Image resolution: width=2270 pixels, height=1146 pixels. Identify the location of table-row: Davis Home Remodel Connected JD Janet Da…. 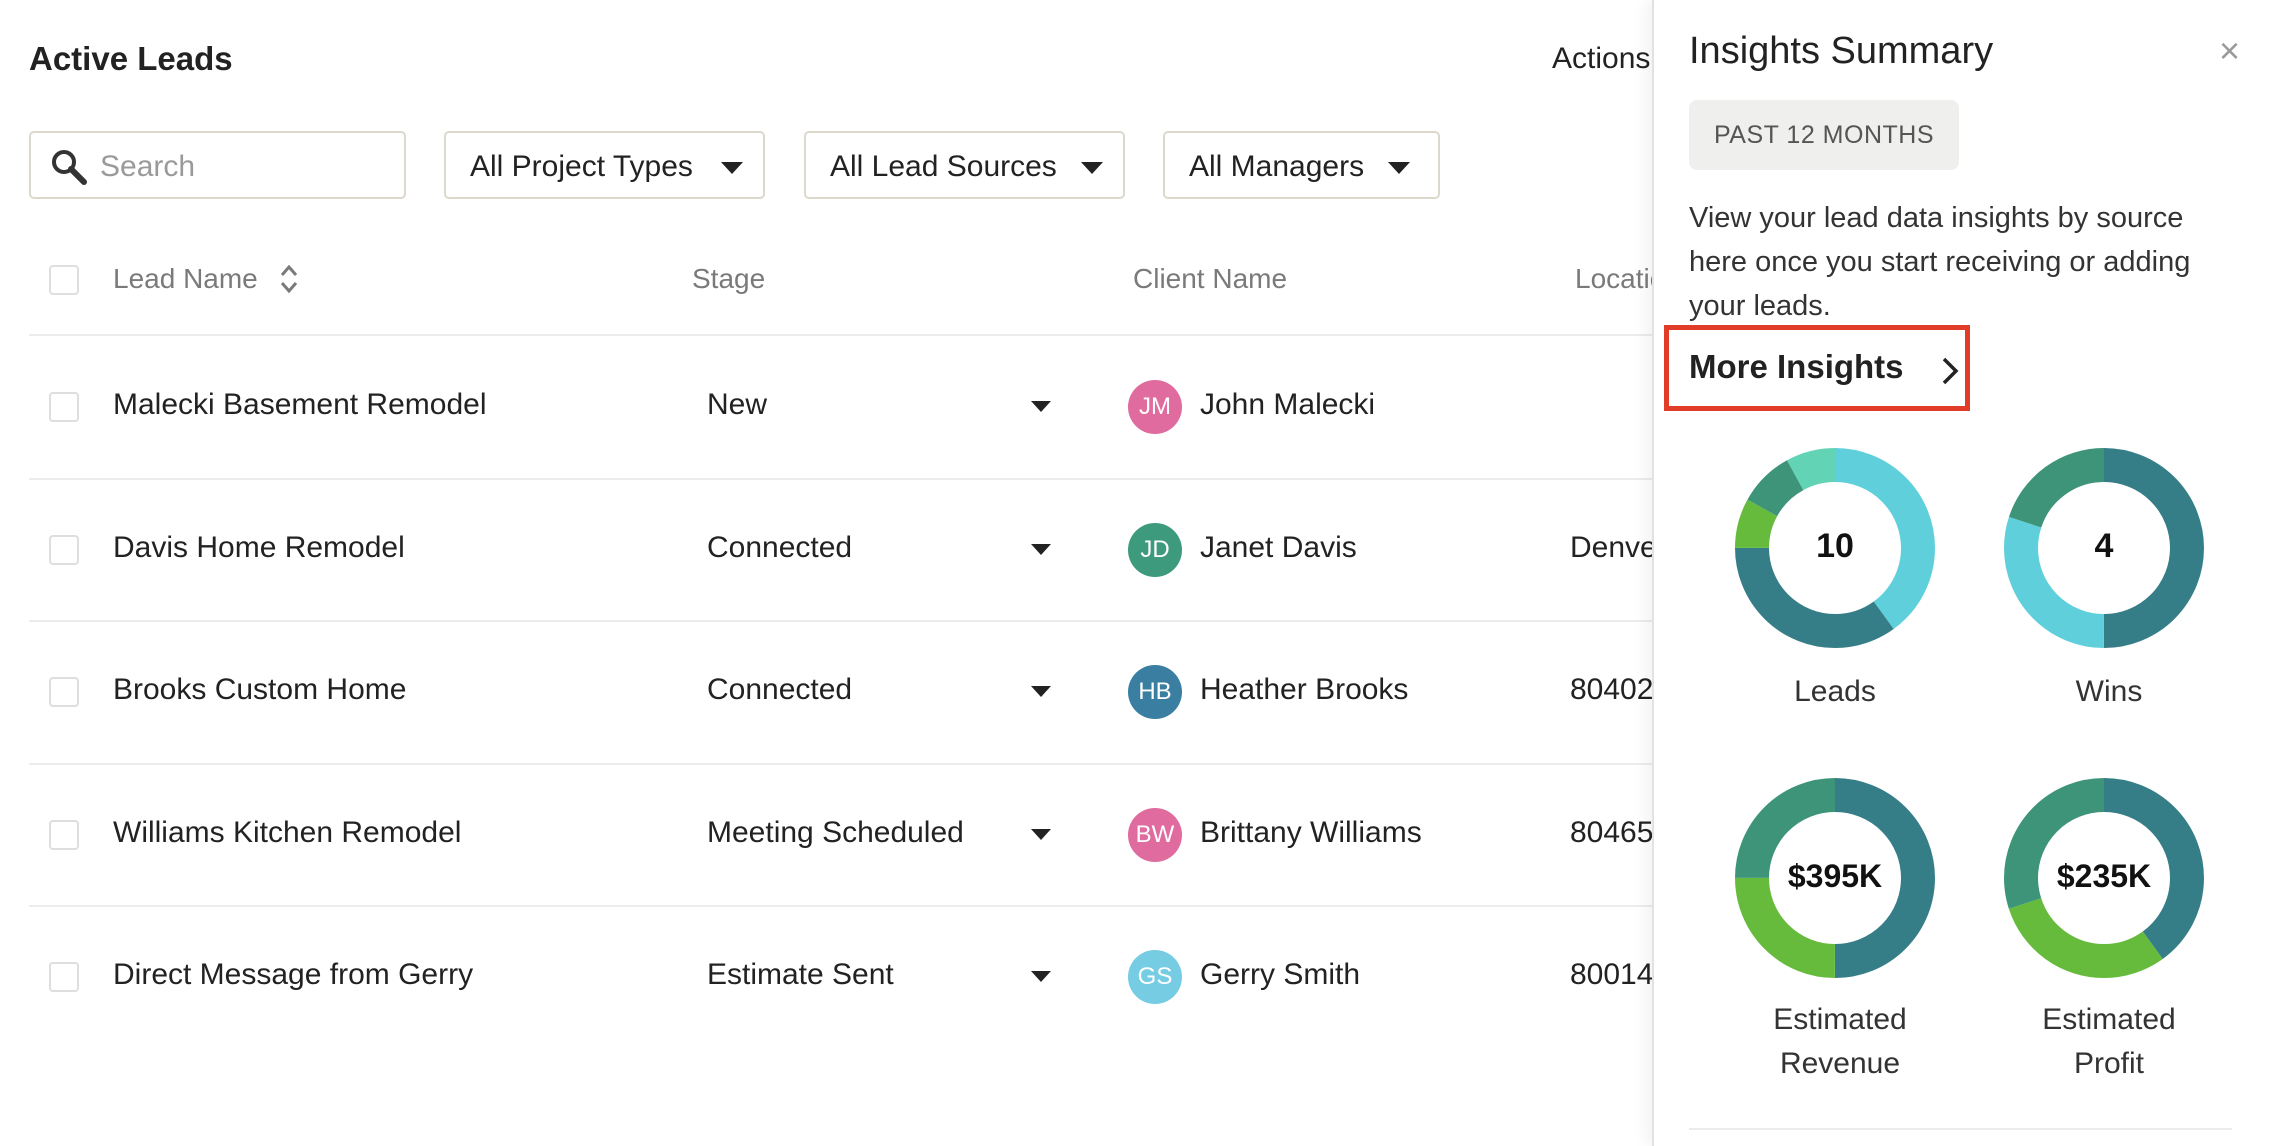
(826, 550).